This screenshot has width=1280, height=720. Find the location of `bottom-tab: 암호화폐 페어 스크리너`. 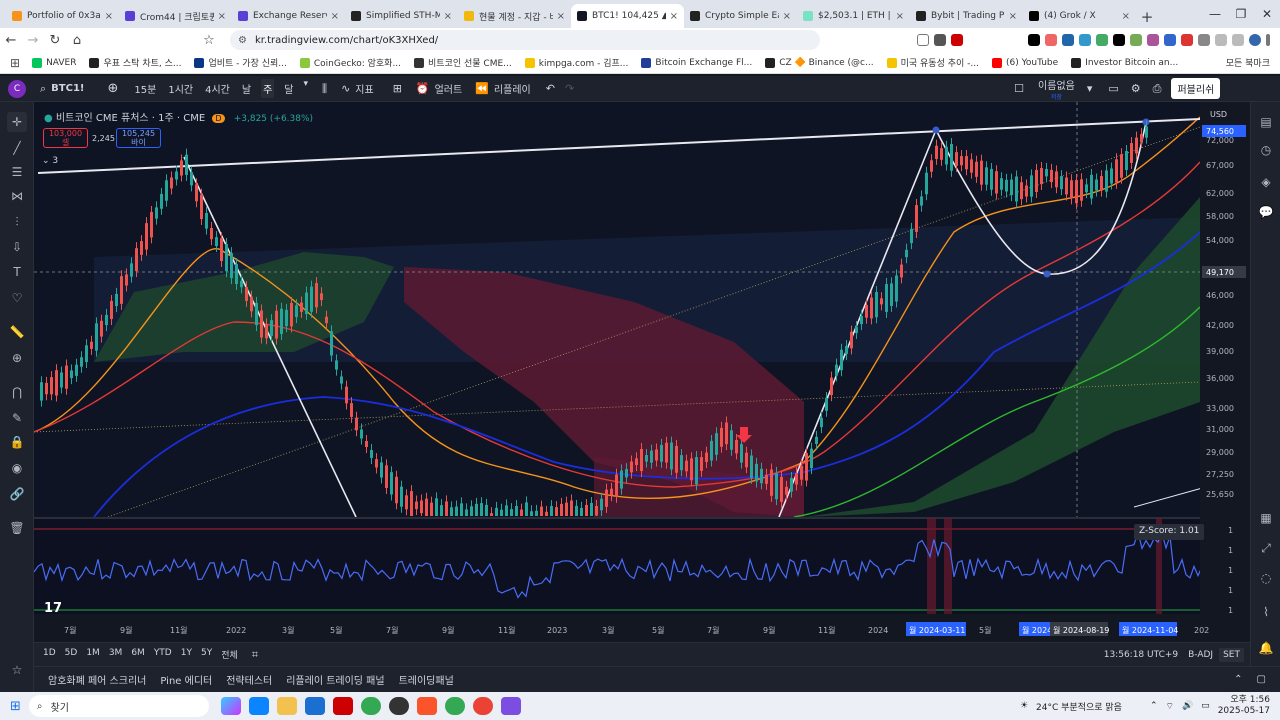

bottom-tab: 암호화폐 페어 스크리너 is located at coordinates (97, 679).